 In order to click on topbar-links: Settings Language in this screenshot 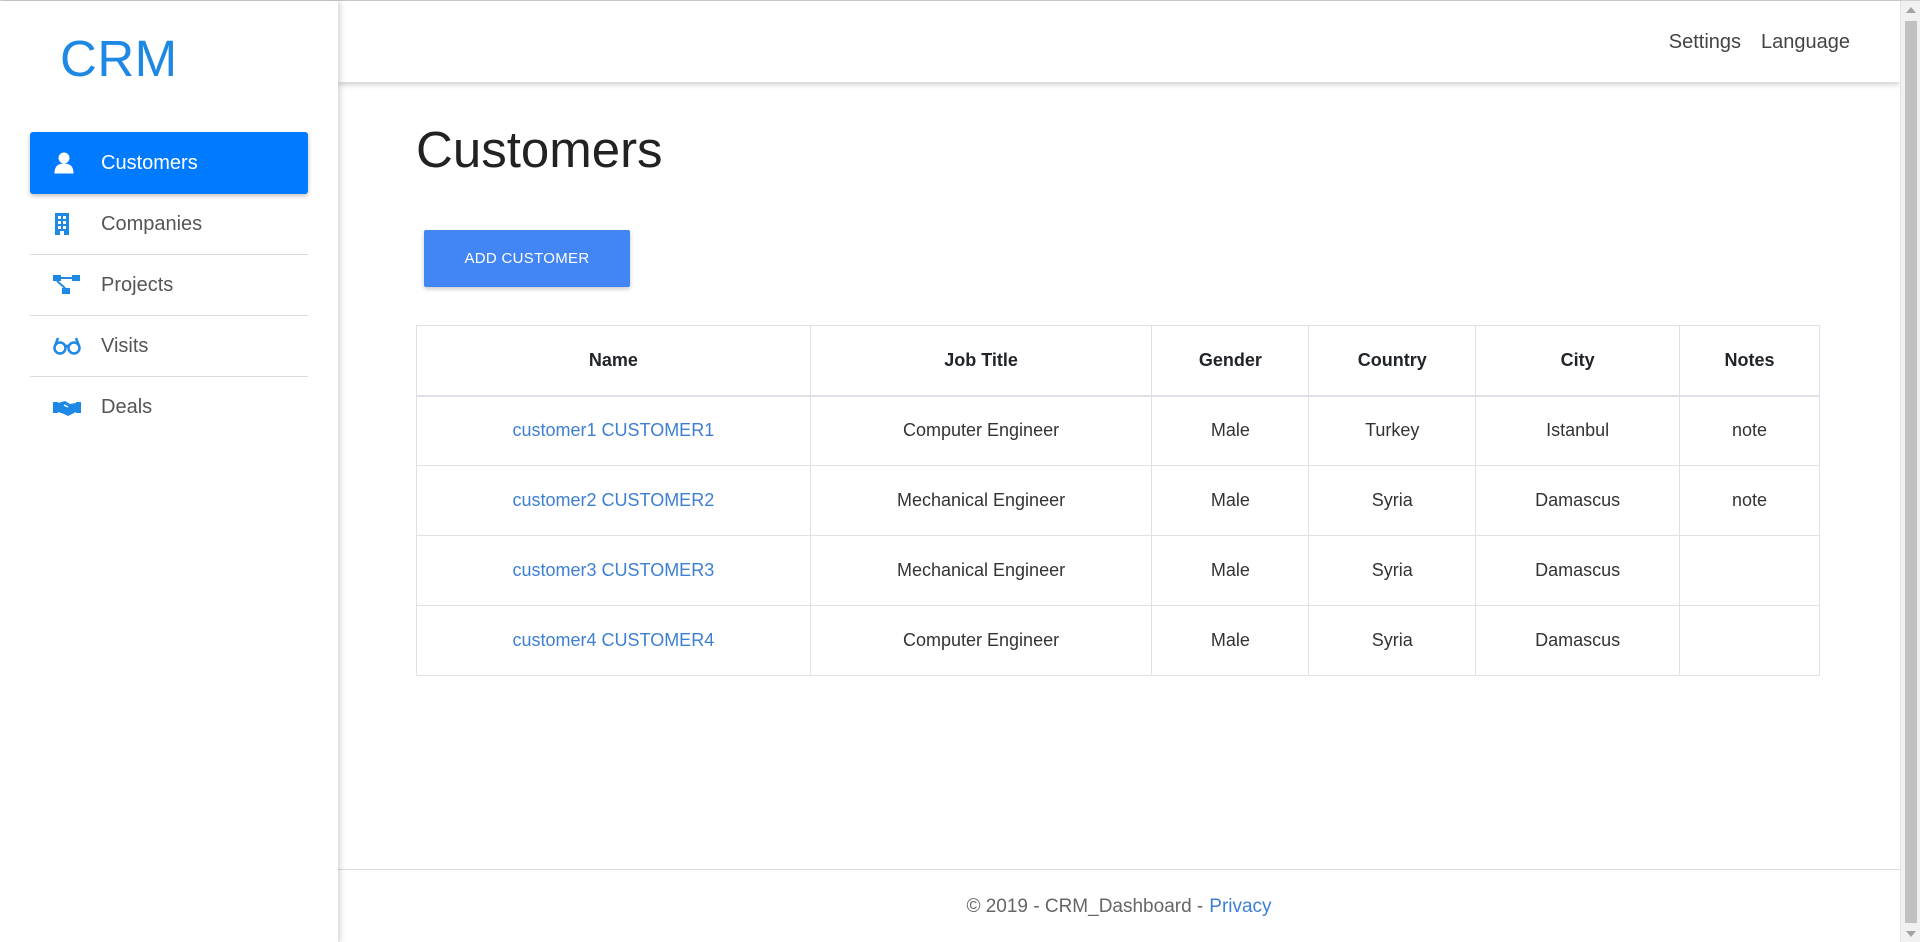, I will do `click(1759, 42)`.